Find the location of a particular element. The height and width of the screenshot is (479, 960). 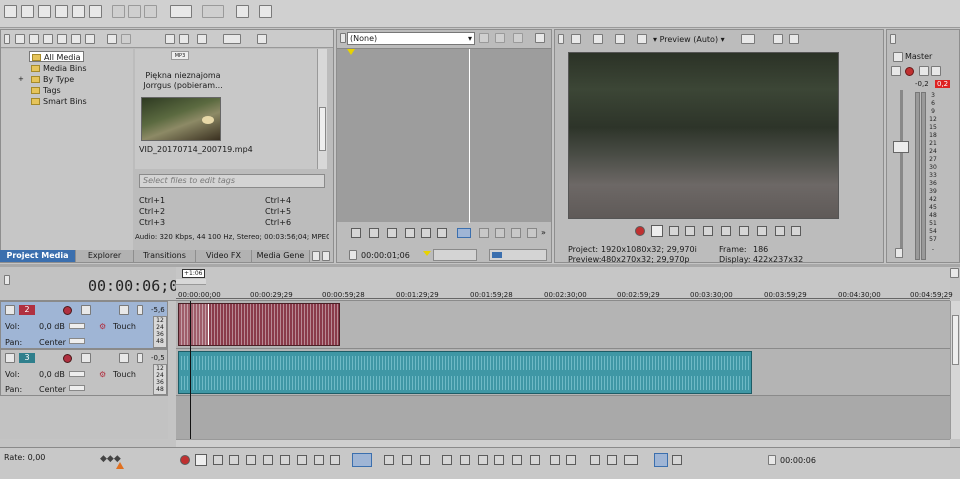

track-3-record-icon is located at coordinates (67, 358).